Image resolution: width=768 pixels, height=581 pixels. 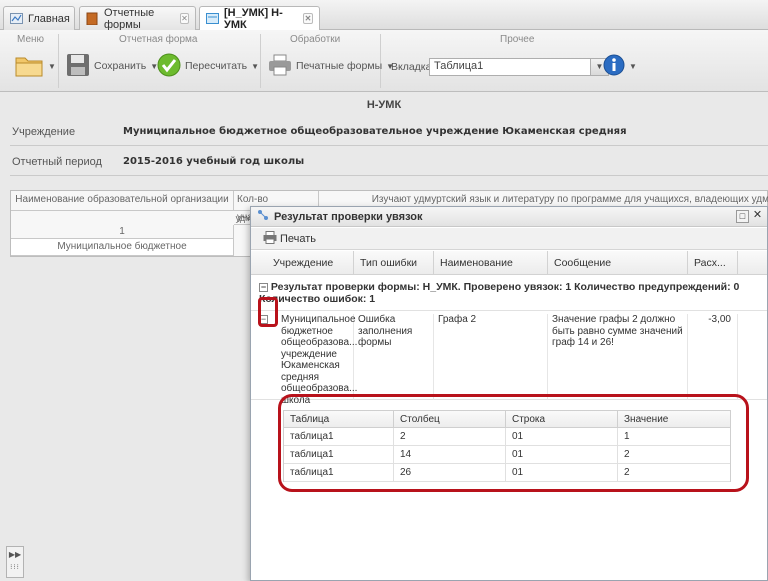 I want to click on group-title-processing: Обработки, so click(x=315, y=39).